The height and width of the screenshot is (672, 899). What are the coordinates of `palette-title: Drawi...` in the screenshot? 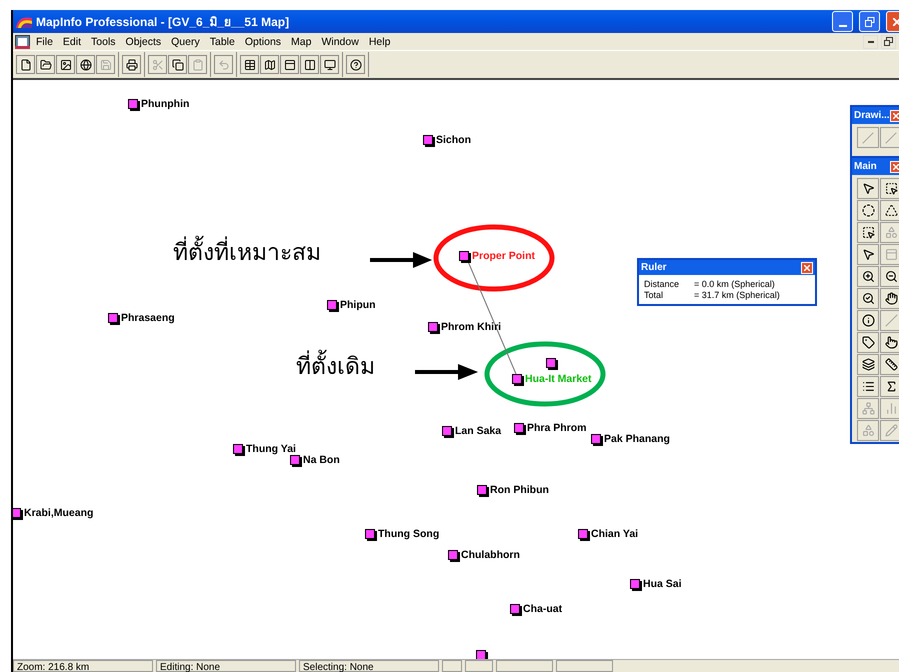 It's located at (872, 115).